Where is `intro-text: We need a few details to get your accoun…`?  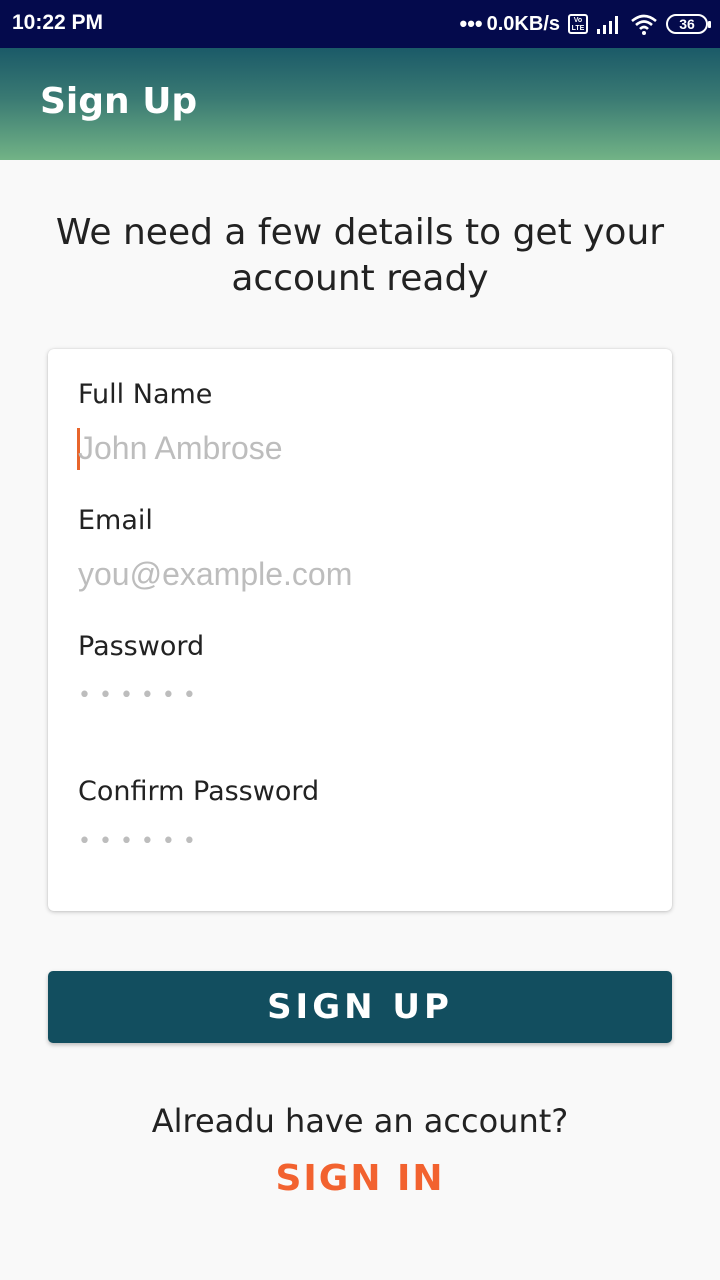
intro-text: We need a few details to get your accoun… is located at coordinates (360, 255).